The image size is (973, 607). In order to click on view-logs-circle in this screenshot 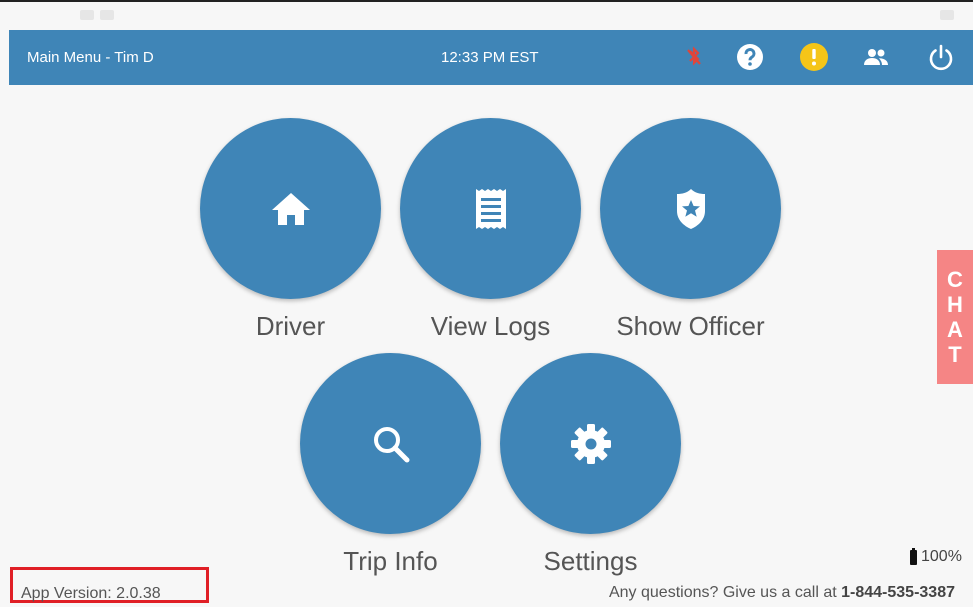, I will do `click(490, 208)`.